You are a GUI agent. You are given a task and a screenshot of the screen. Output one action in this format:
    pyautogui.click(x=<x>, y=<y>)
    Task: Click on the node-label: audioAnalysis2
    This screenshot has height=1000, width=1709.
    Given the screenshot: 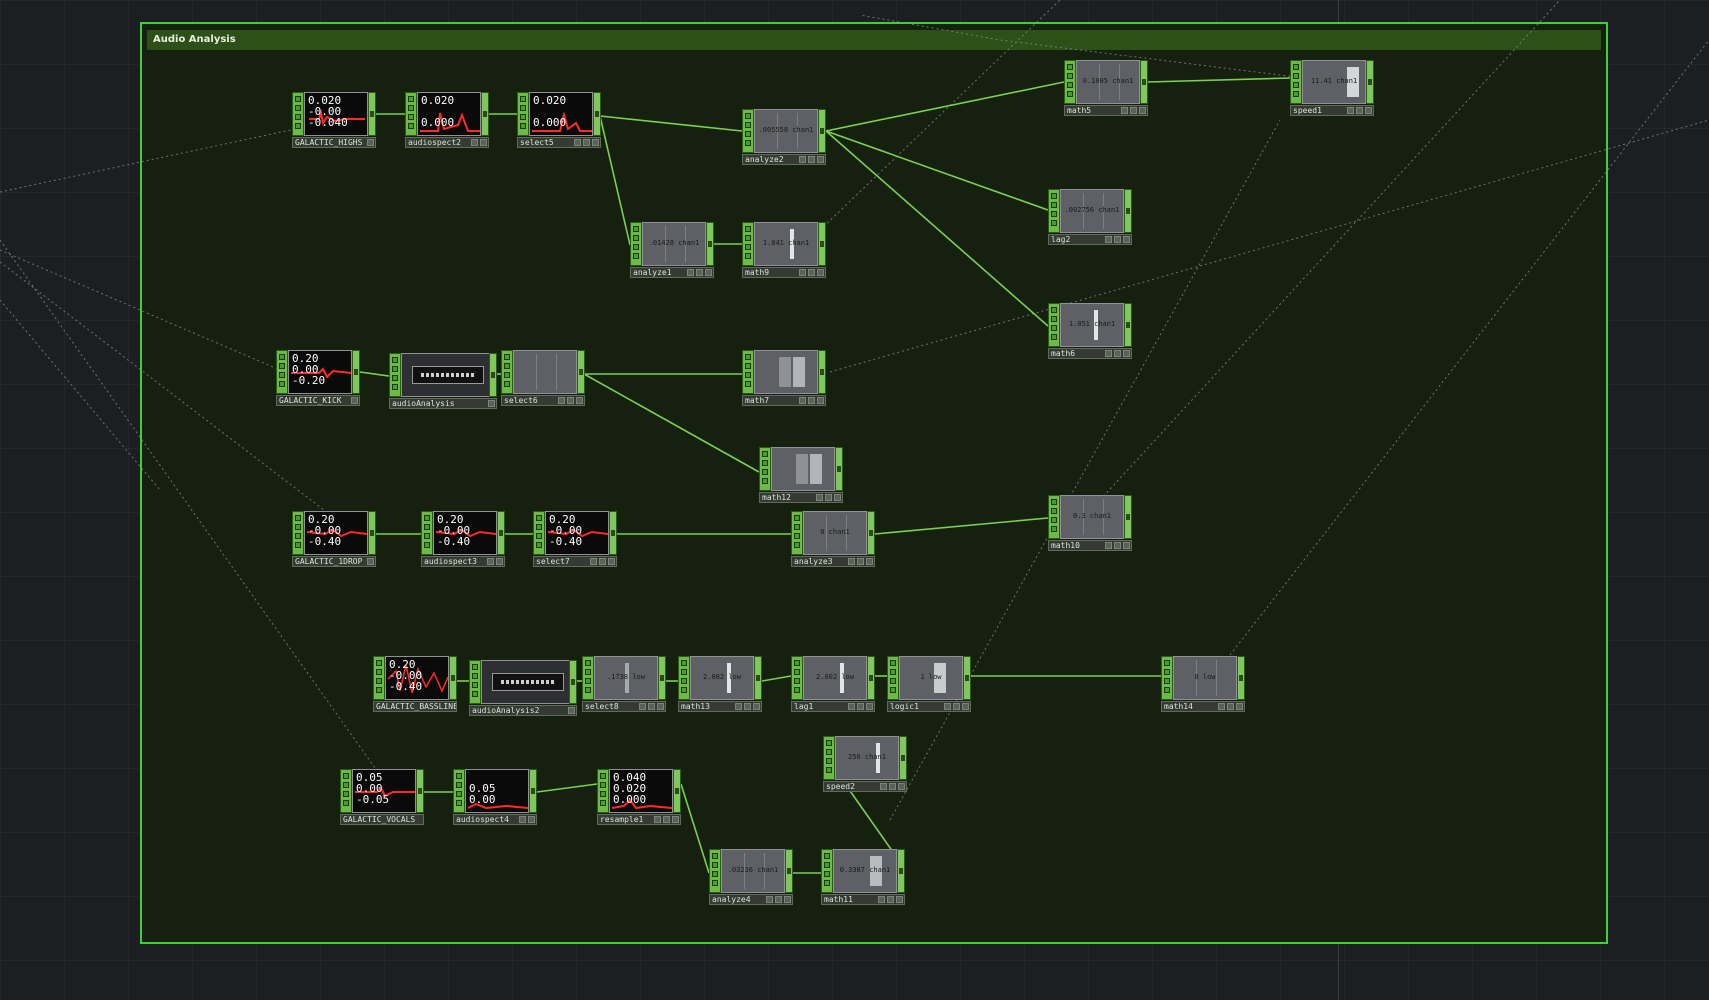 What is the action you would take?
    pyautogui.click(x=523, y=710)
    